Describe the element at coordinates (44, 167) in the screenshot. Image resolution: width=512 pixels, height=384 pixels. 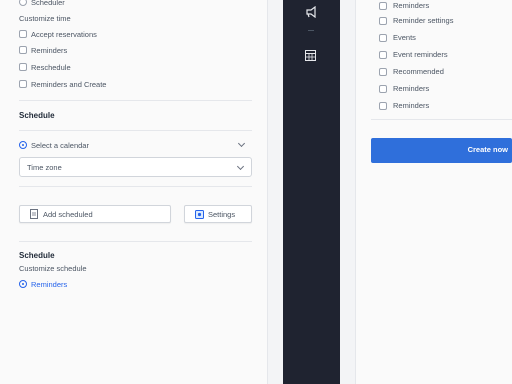
I see `timezone-select-value: Time zone` at that location.